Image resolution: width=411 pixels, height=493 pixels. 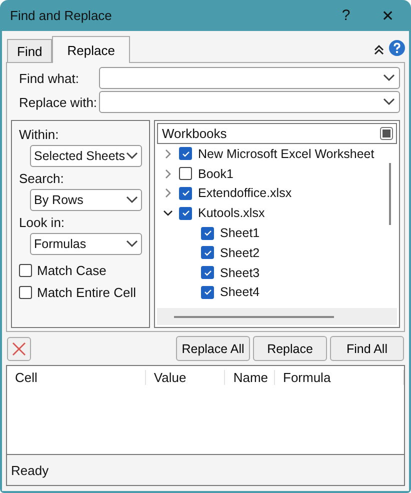 What do you see at coordinates (42, 179) in the screenshot?
I see `option-label: Search:` at bounding box center [42, 179].